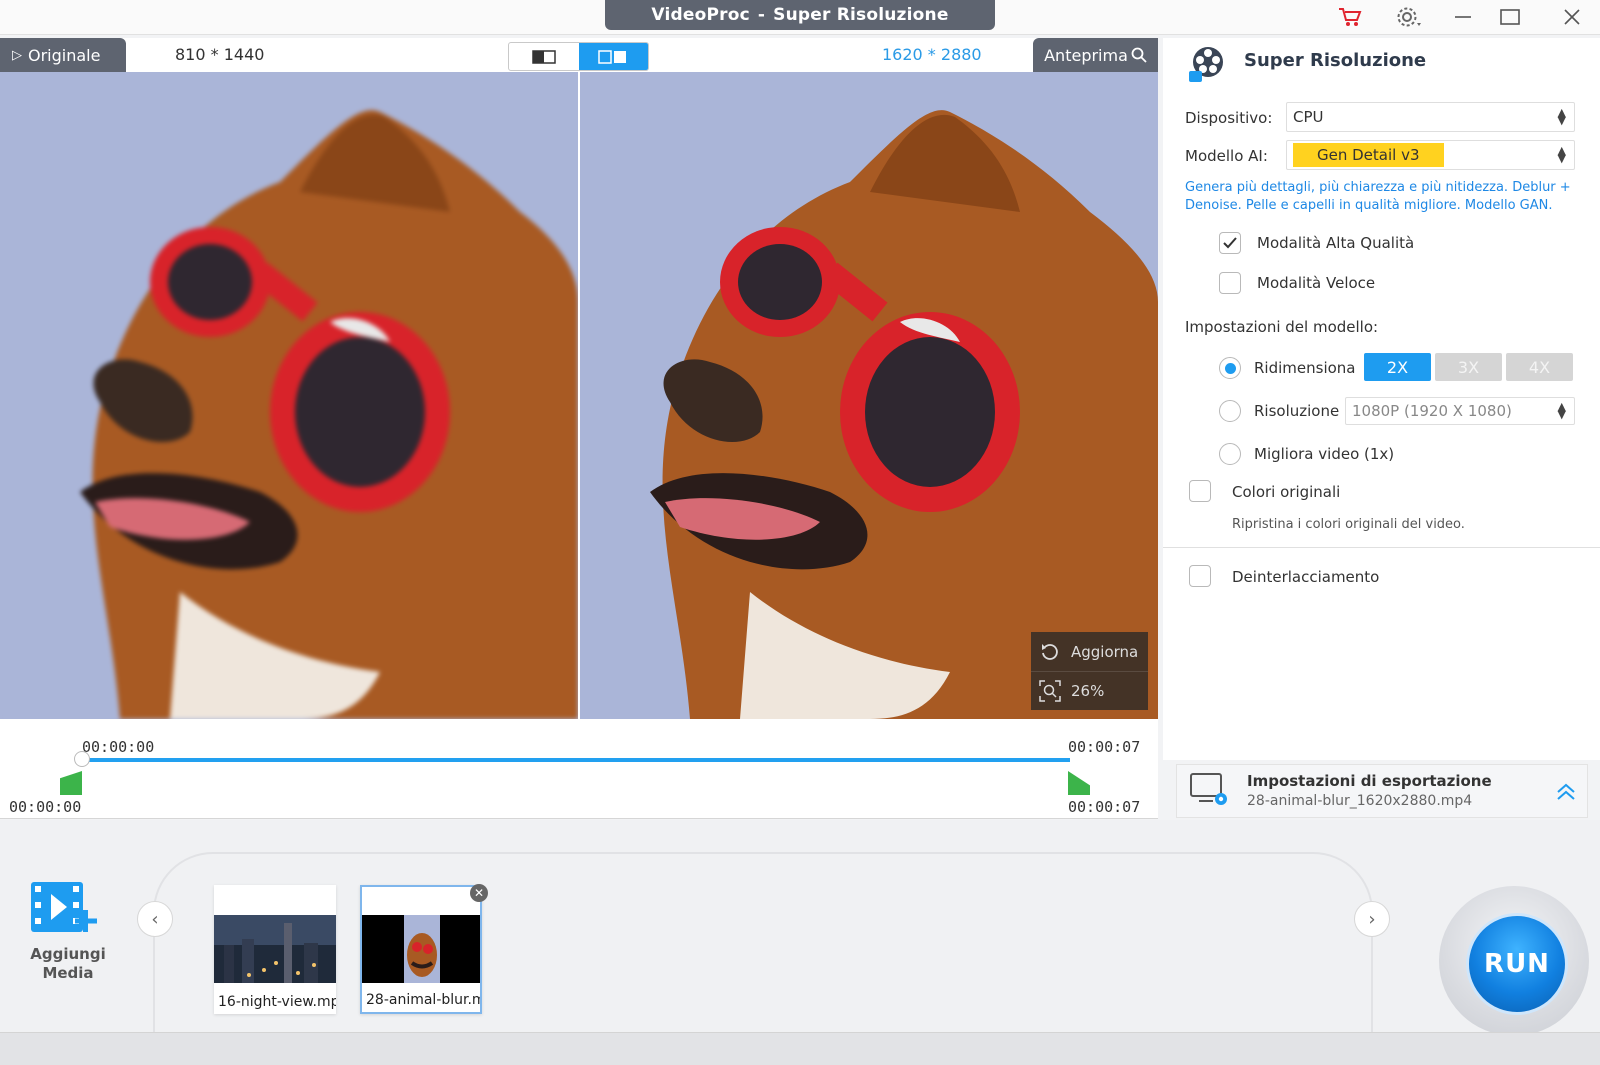 This screenshot has height=1065, width=1600. What do you see at coordinates (1539, 367) in the screenshot?
I see `scale-4x-button: 4X` at bounding box center [1539, 367].